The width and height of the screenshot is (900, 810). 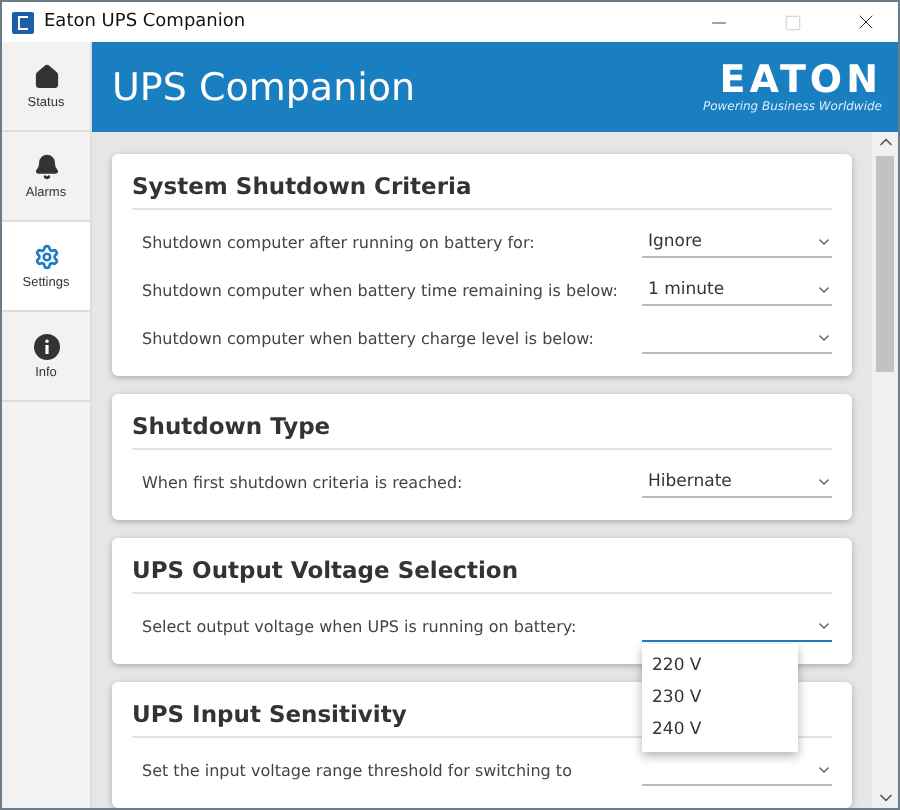 I want to click on bell-icon, so click(x=46, y=166).